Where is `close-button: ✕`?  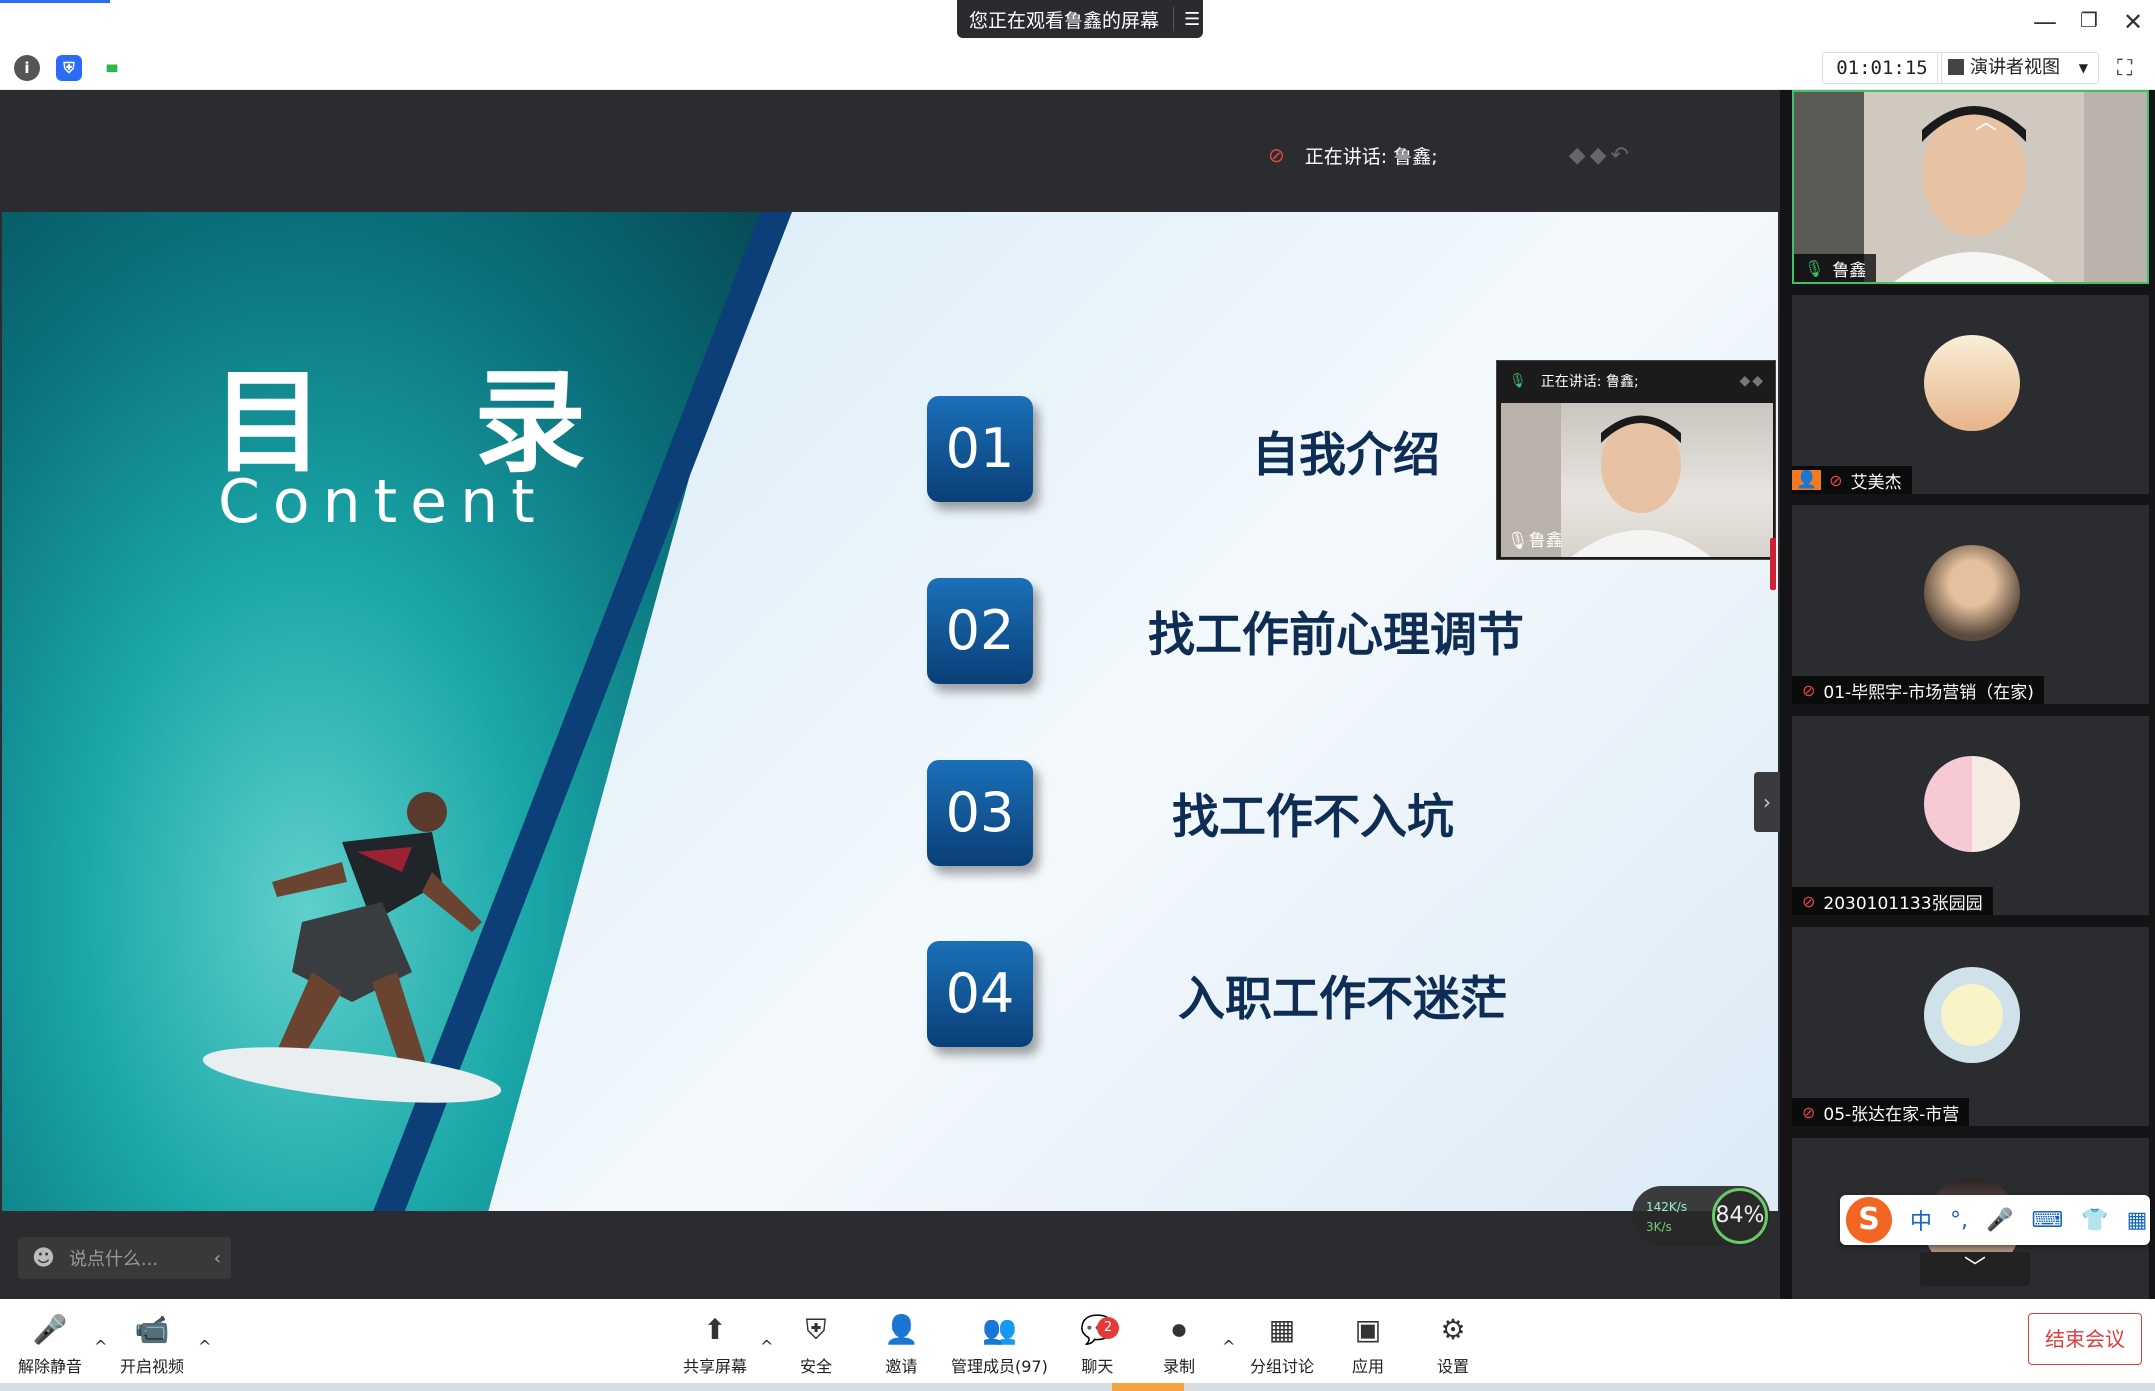
close-button: ✕ is located at coordinates (2133, 22).